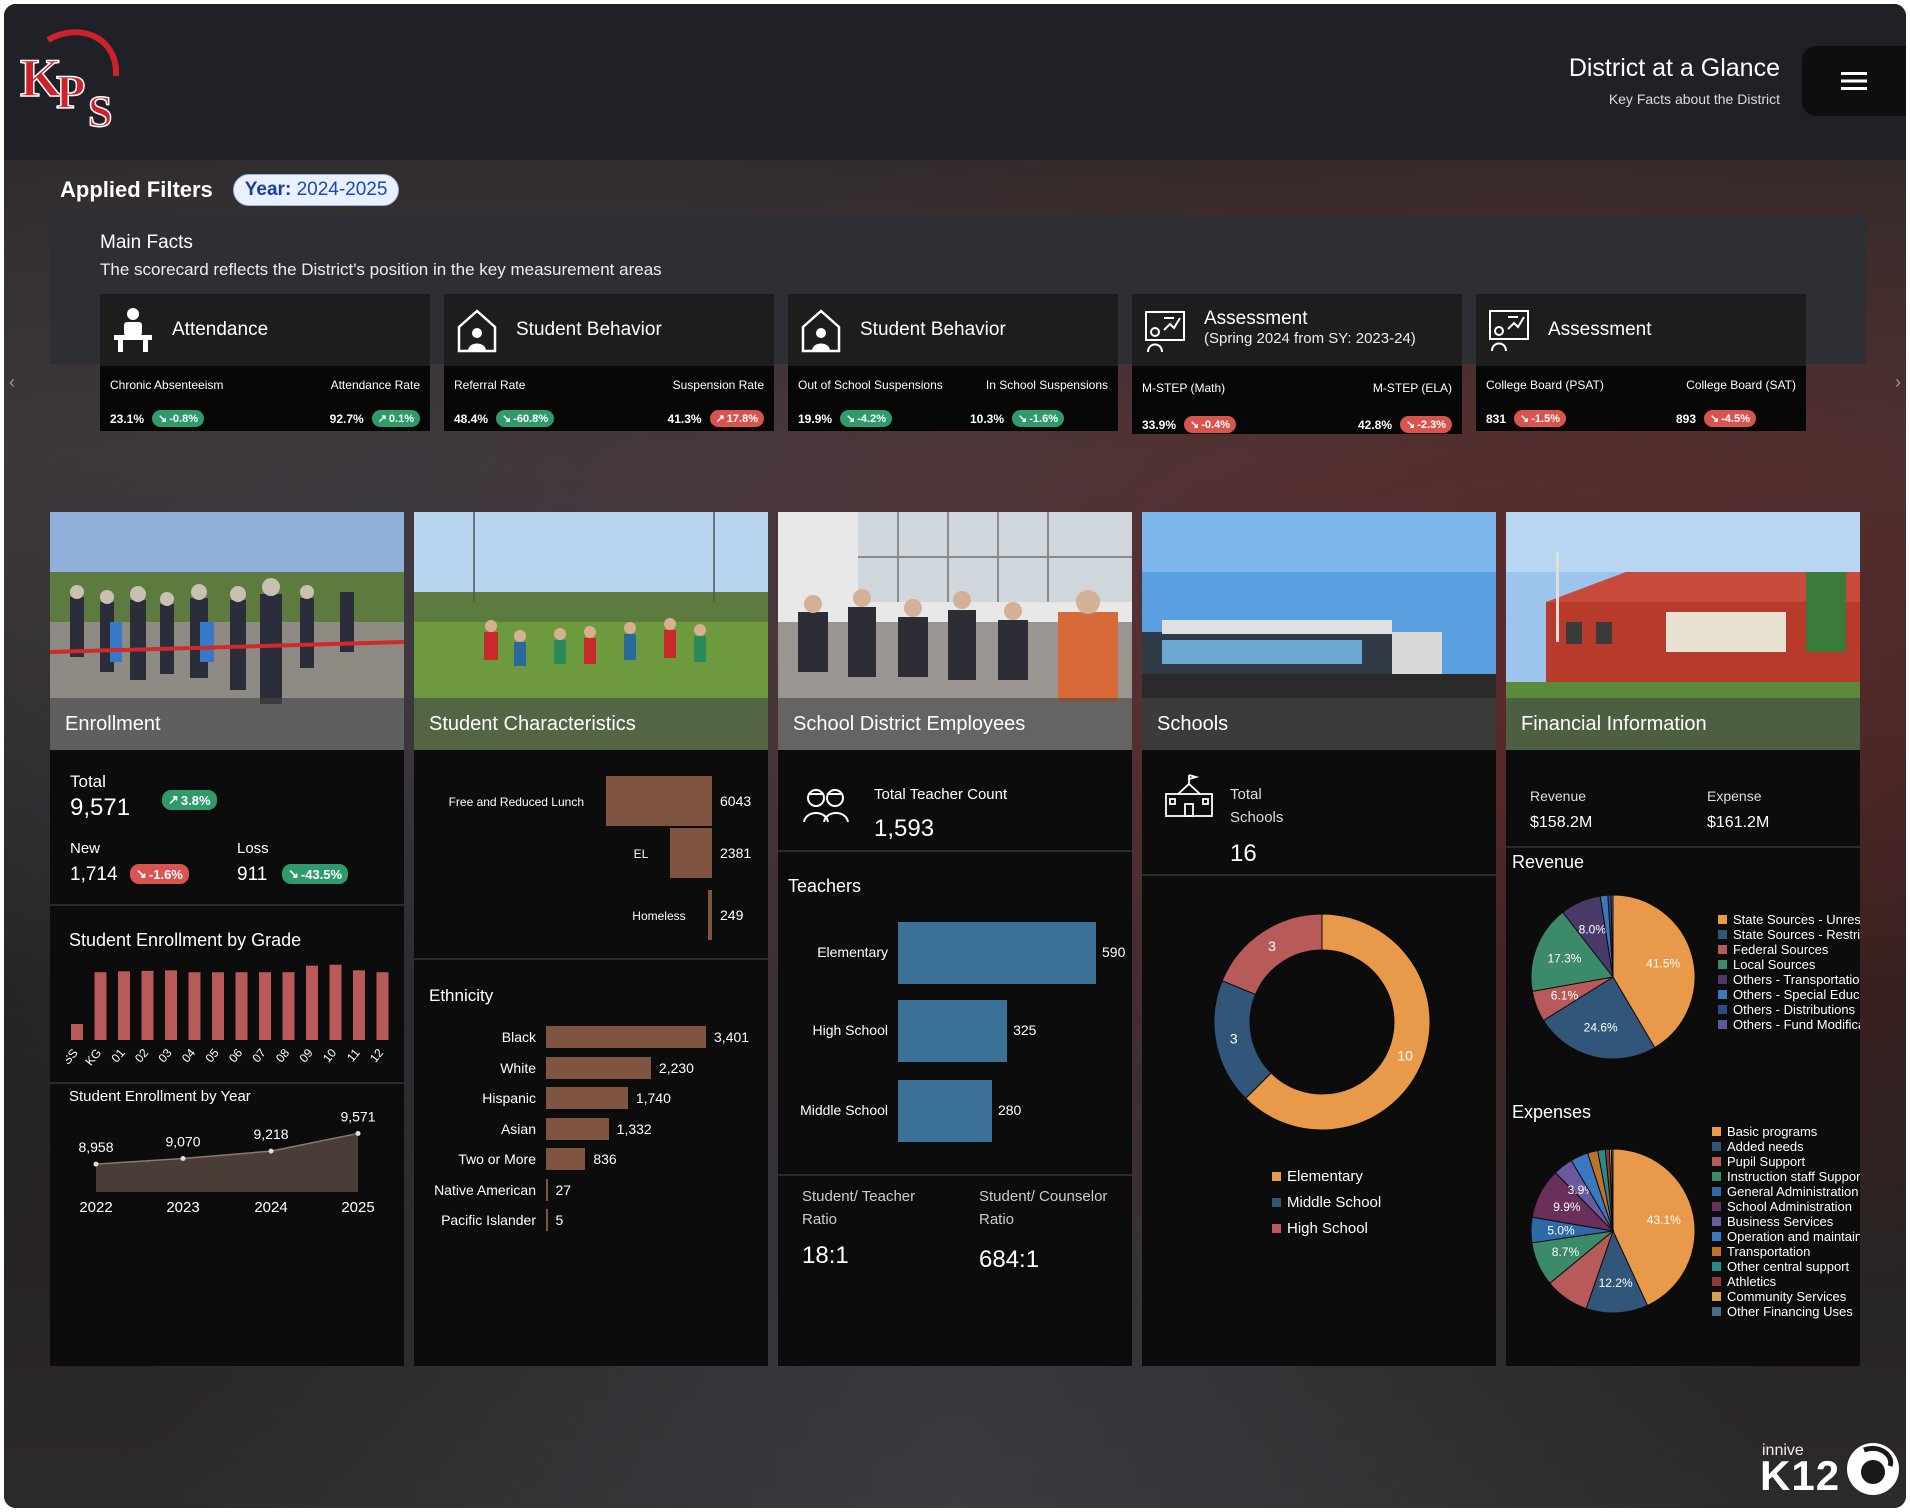 The width and height of the screenshot is (1910, 1512). What do you see at coordinates (852, 952) in the screenshot?
I see `teacher-category-label: Elementary` at bounding box center [852, 952].